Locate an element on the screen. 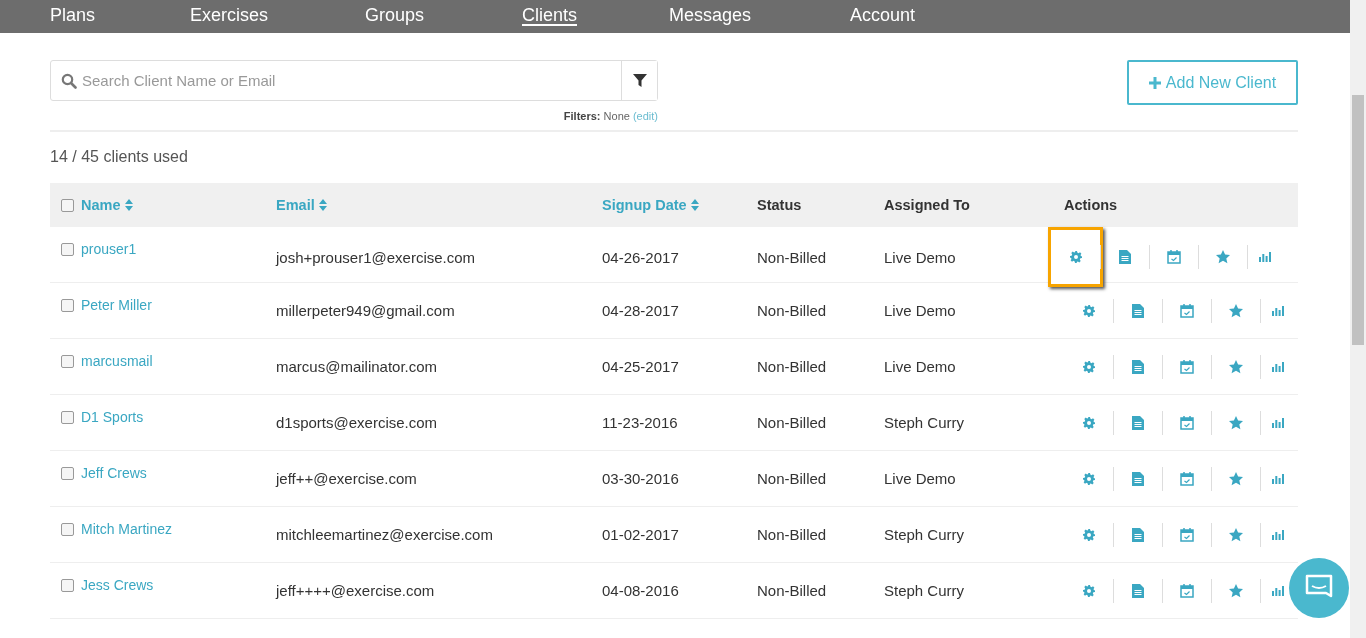 This screenshot has width=1366, height=638. settings-button is located at coordinates (1075, 257).